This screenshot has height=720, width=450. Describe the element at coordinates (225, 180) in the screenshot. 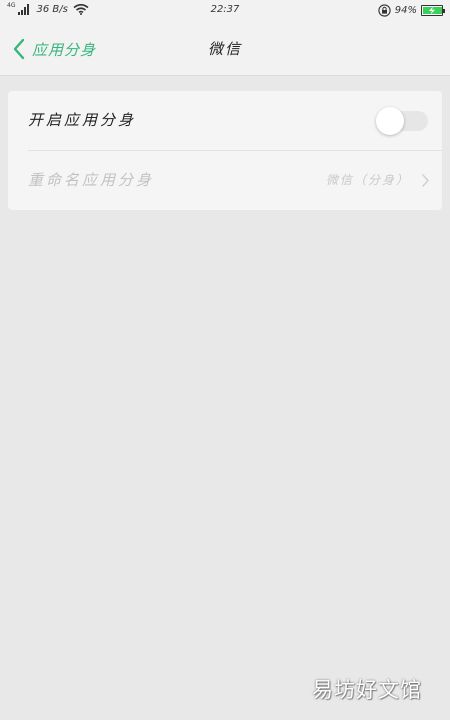

I see `rename-clone-row: 重命名应用分身 微信（分身）` at that location.